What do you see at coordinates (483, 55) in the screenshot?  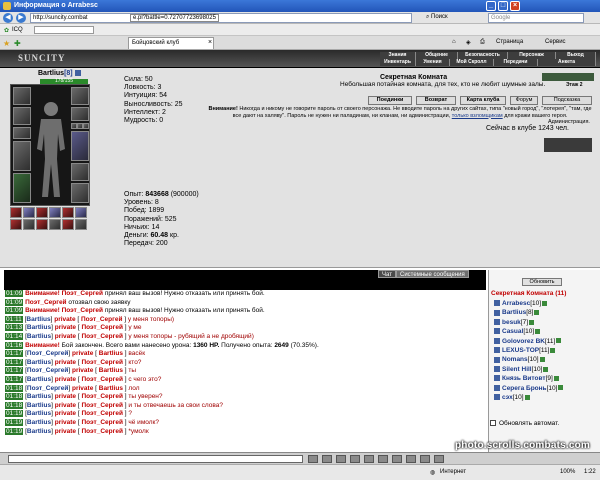 I see `menu-security: Безопасность` at bounding box center [483, 55].